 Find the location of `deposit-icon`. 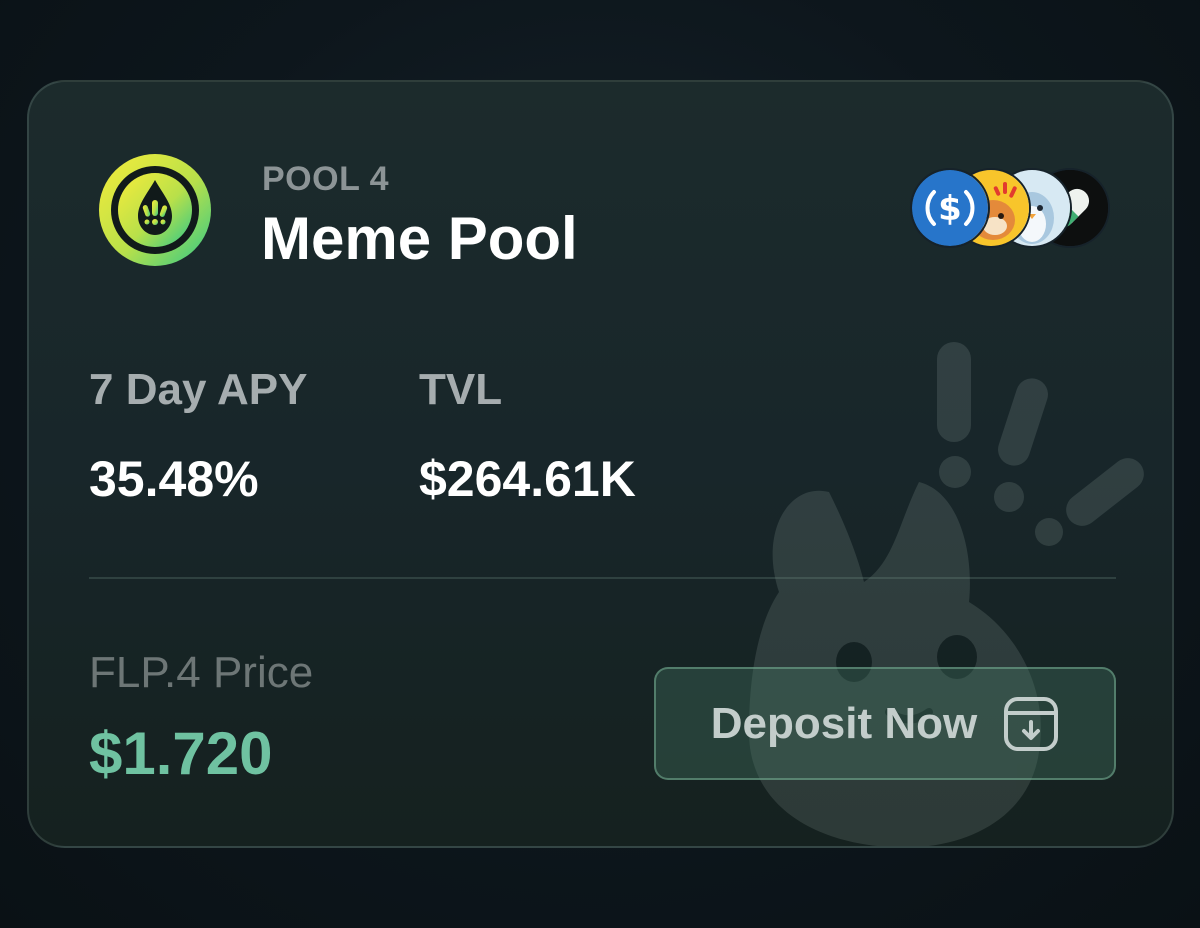

deposit-icon is located at coordinates (1031, 723).